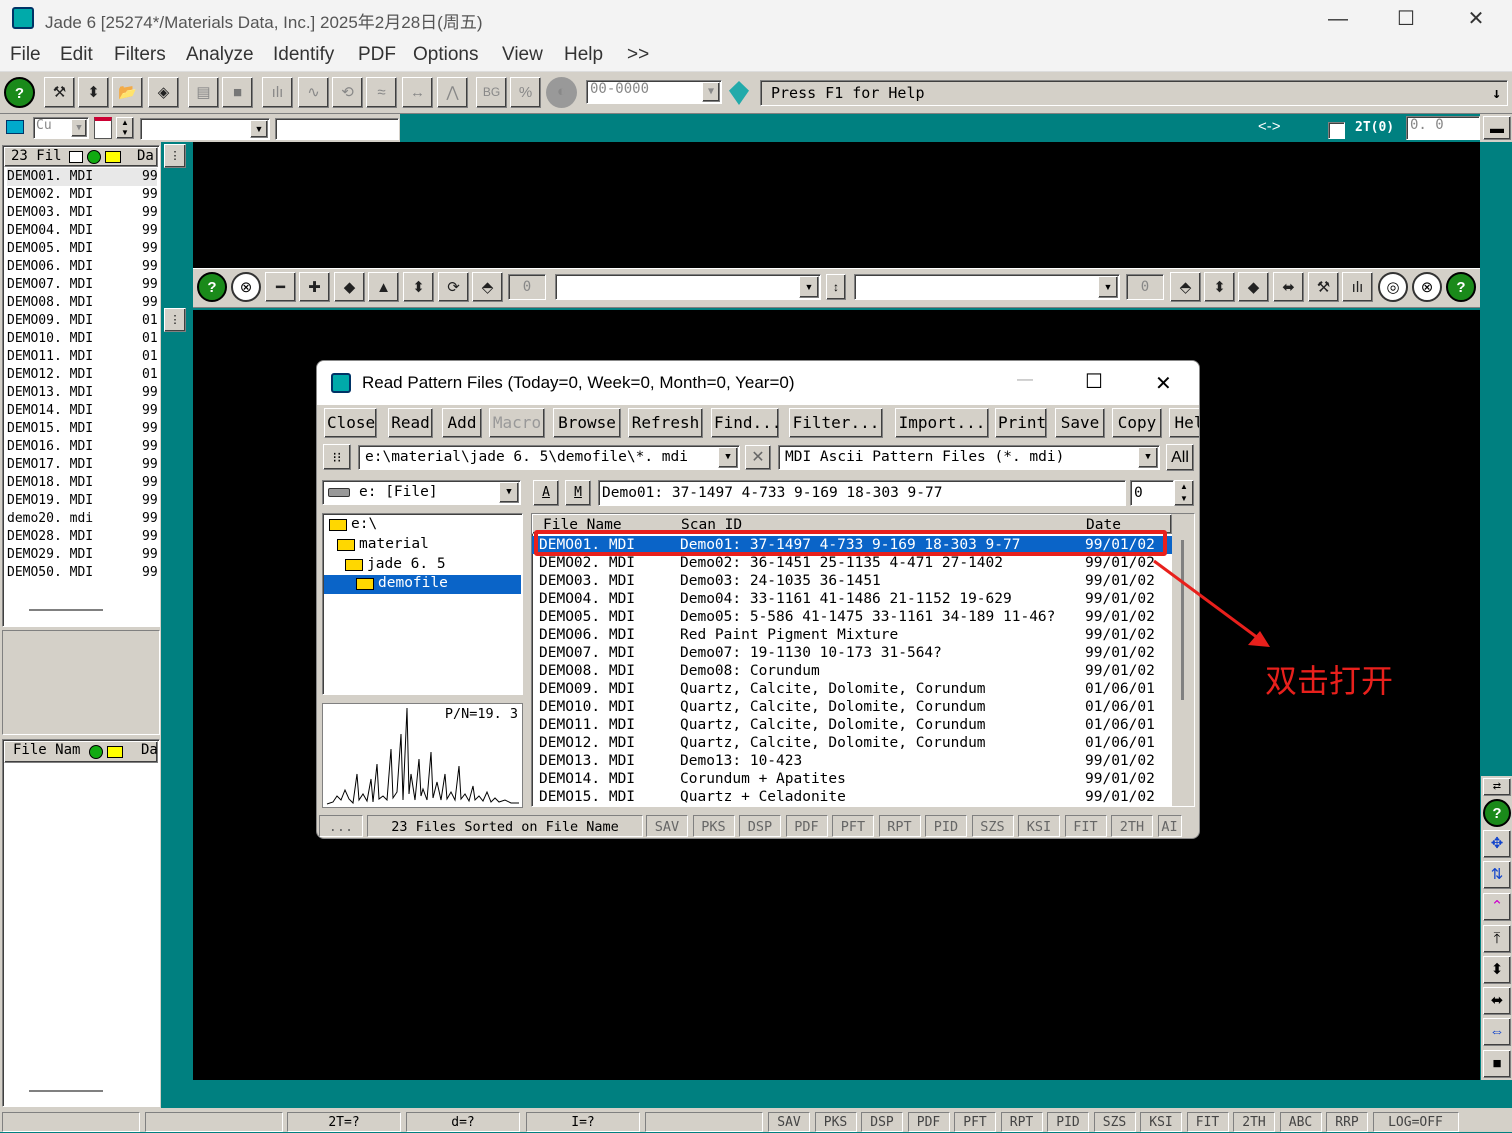 This screenshot has width=1512, height=1133. What do you see at coordinates (82, 375) in the screenshot?
I see `file-list-item: DEMO12. MDI 01` at bounding box center [82, 375].